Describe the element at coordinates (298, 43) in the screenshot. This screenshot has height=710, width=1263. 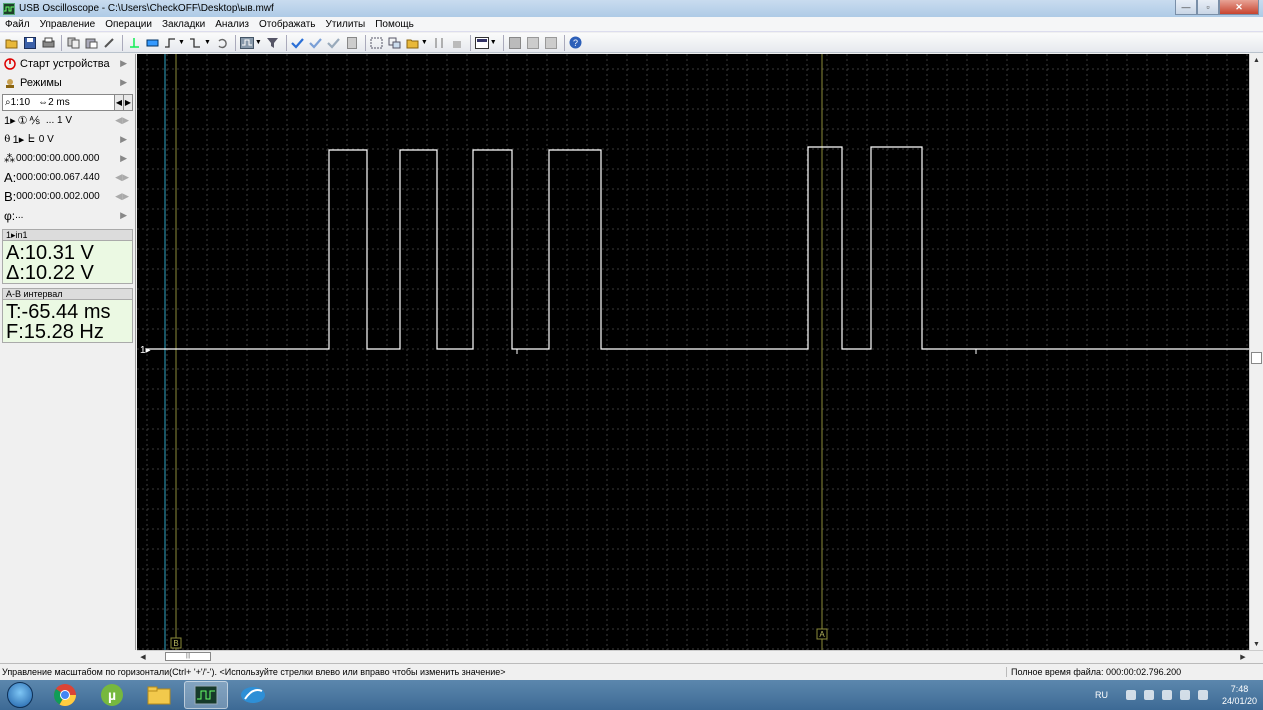
I see `check-icon` at that location.